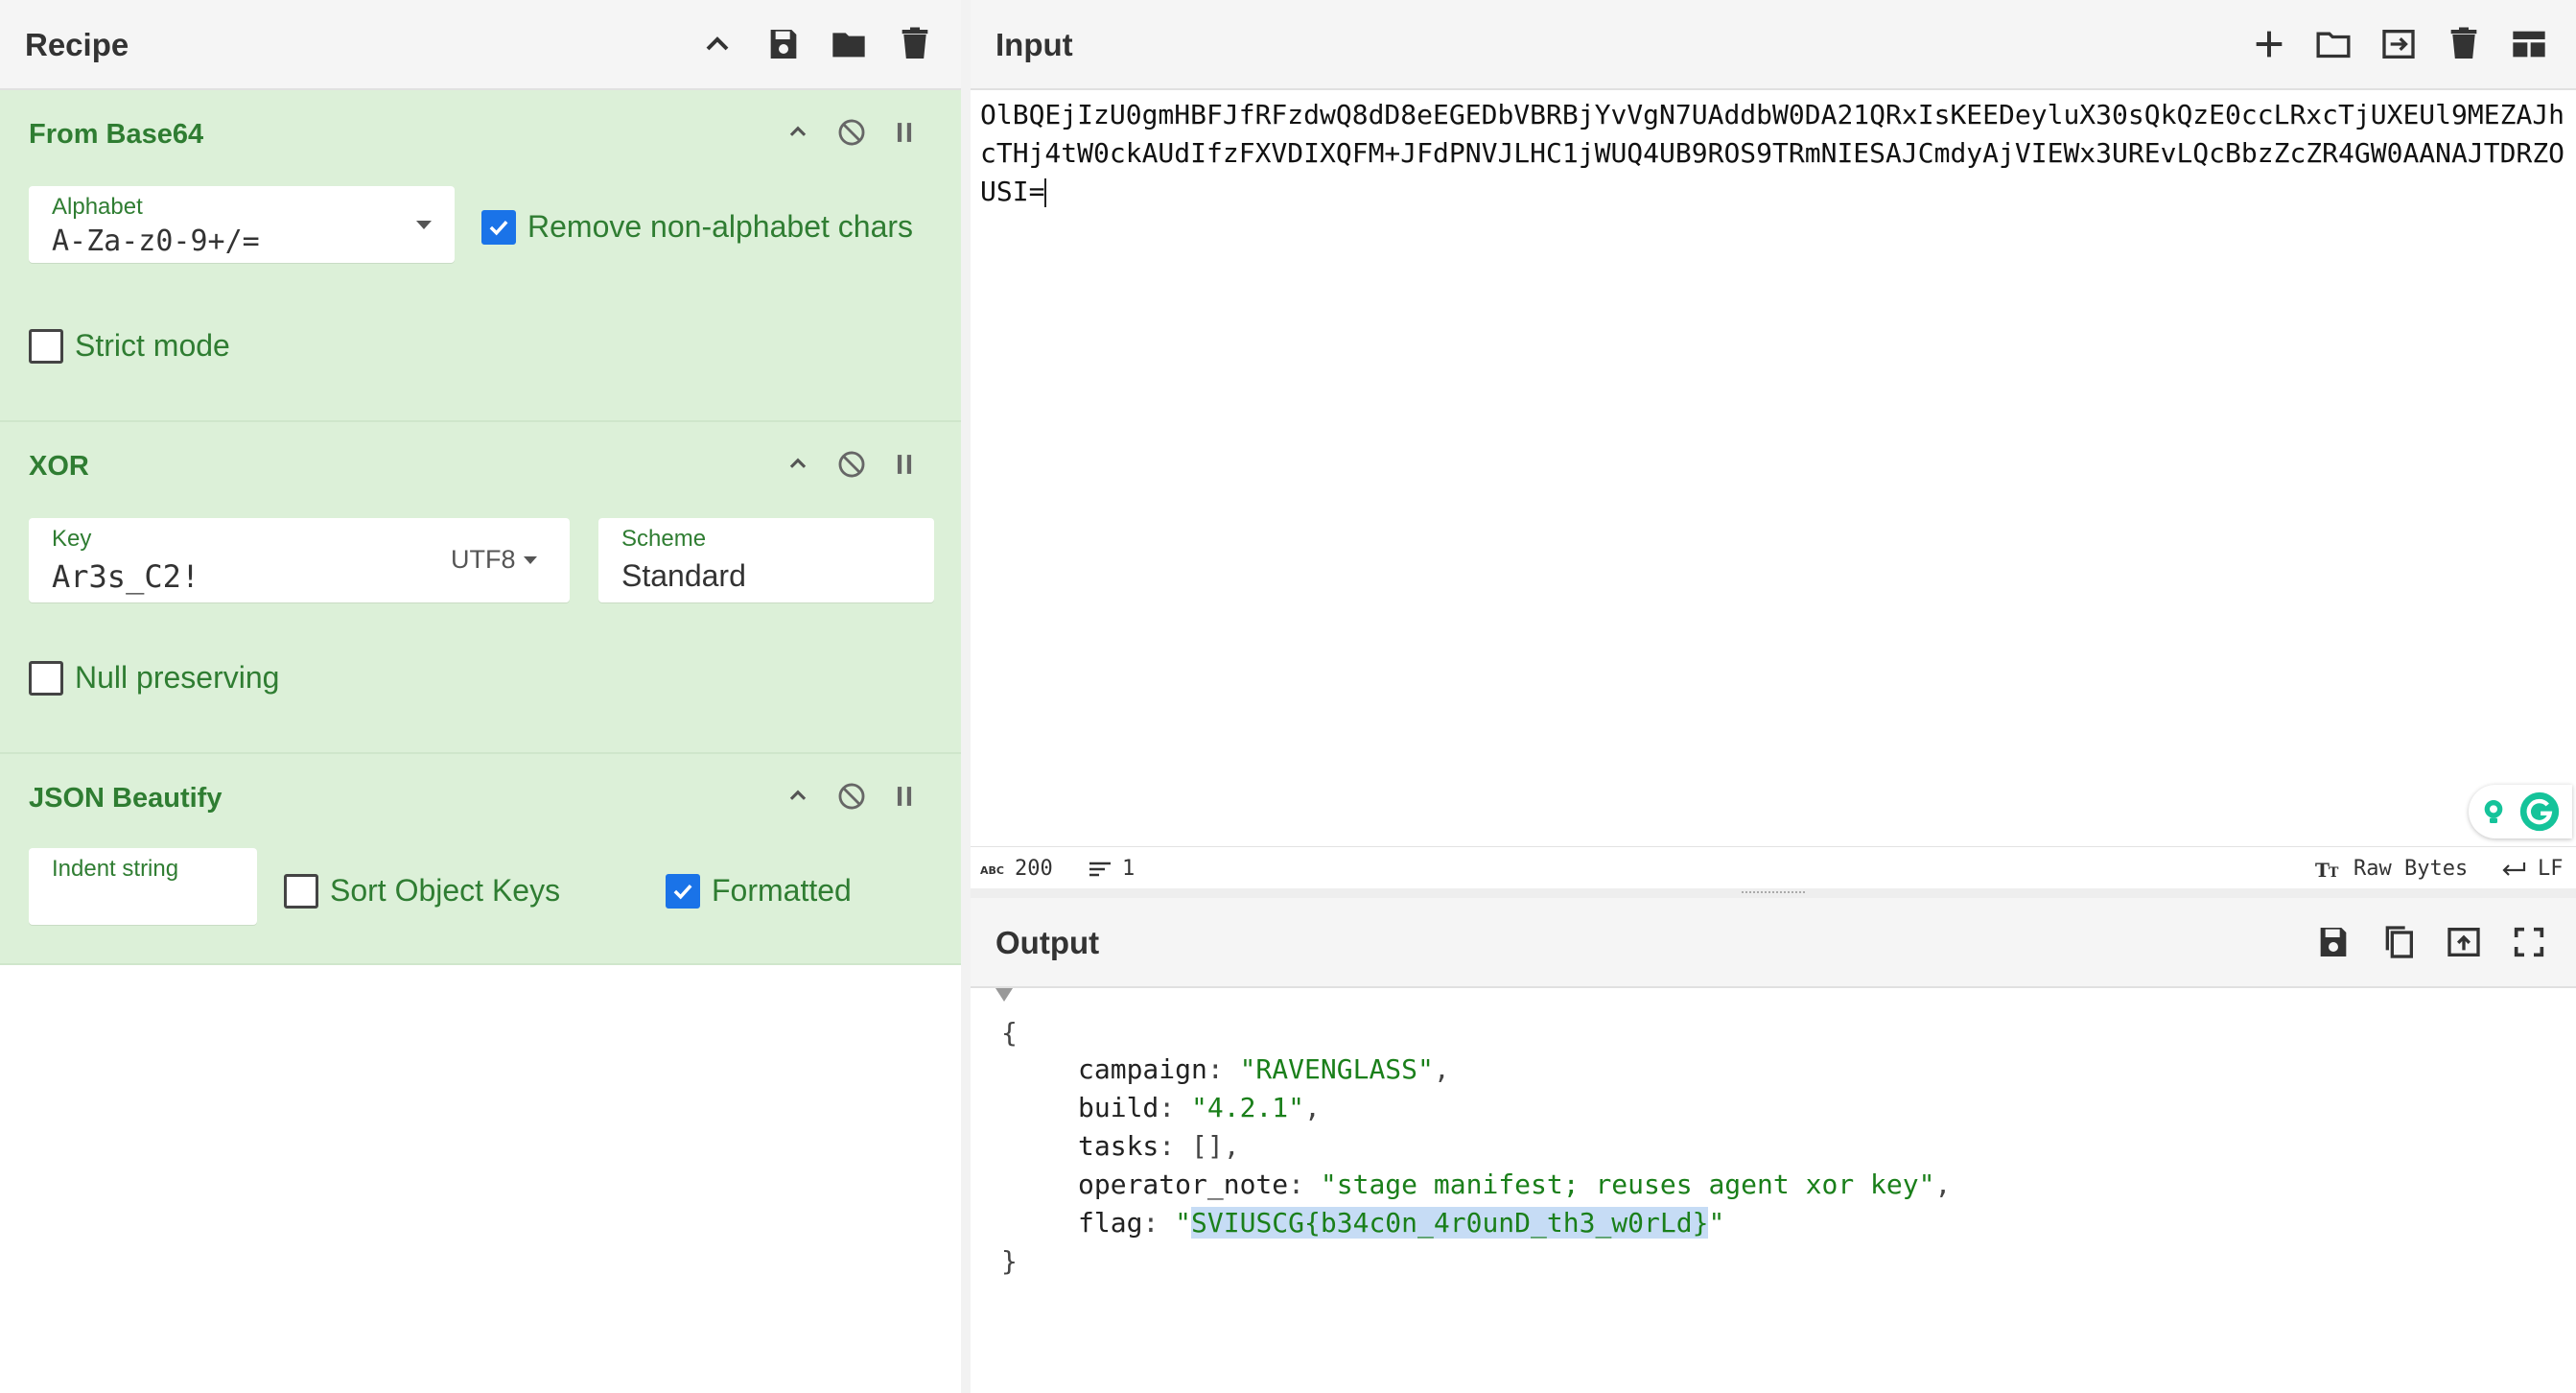 Image resolution: width=2576 pixels, height=1393 pixels. I want to click on output-title: Output, so click(1047, 942).